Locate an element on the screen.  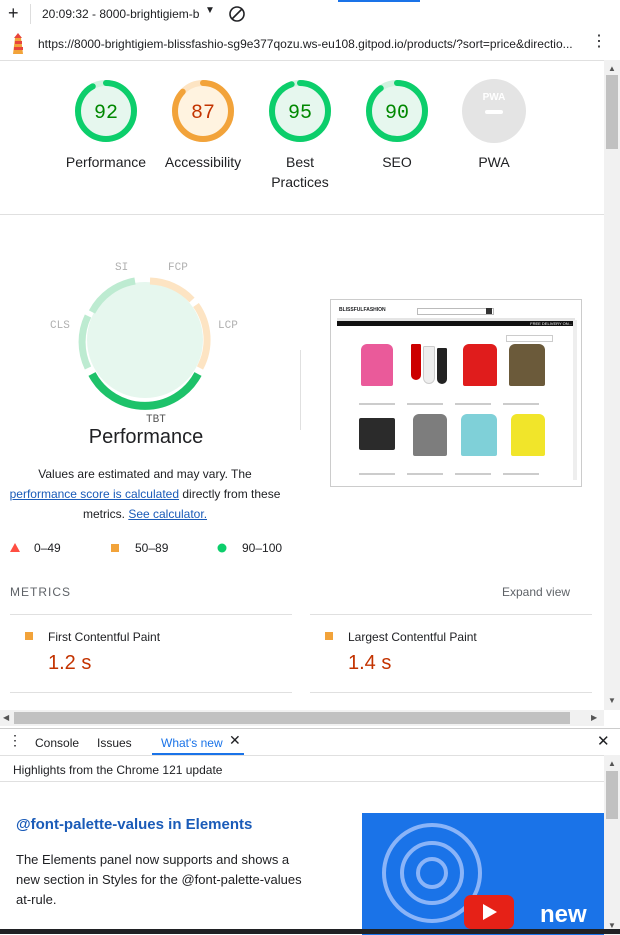
gauge-ring: 90 is located at coordinates (397, 111).